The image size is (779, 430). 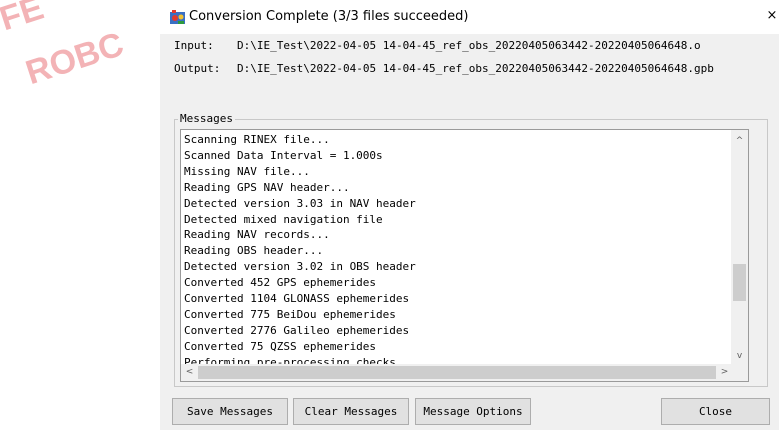 What do you see at coordinates (283, 219) in the screenshot?
I see `message-line: Detected mixed navigation file` at bounding box center [283, 219].